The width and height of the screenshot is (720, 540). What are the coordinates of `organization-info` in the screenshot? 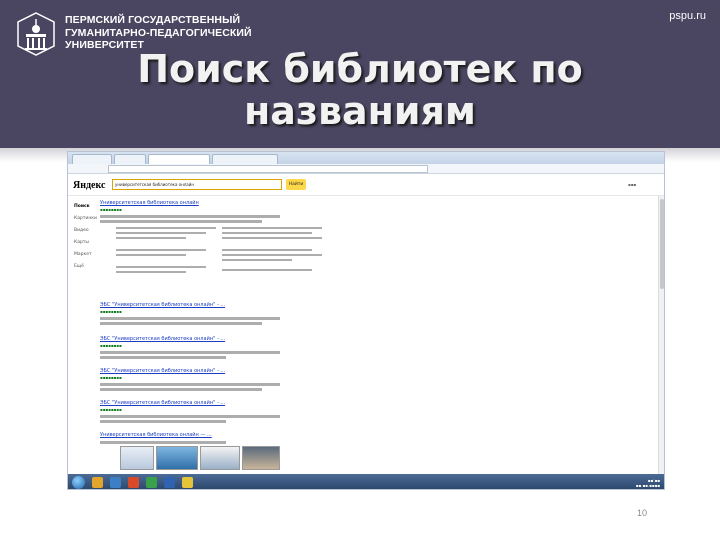 It's located at (221, 259).